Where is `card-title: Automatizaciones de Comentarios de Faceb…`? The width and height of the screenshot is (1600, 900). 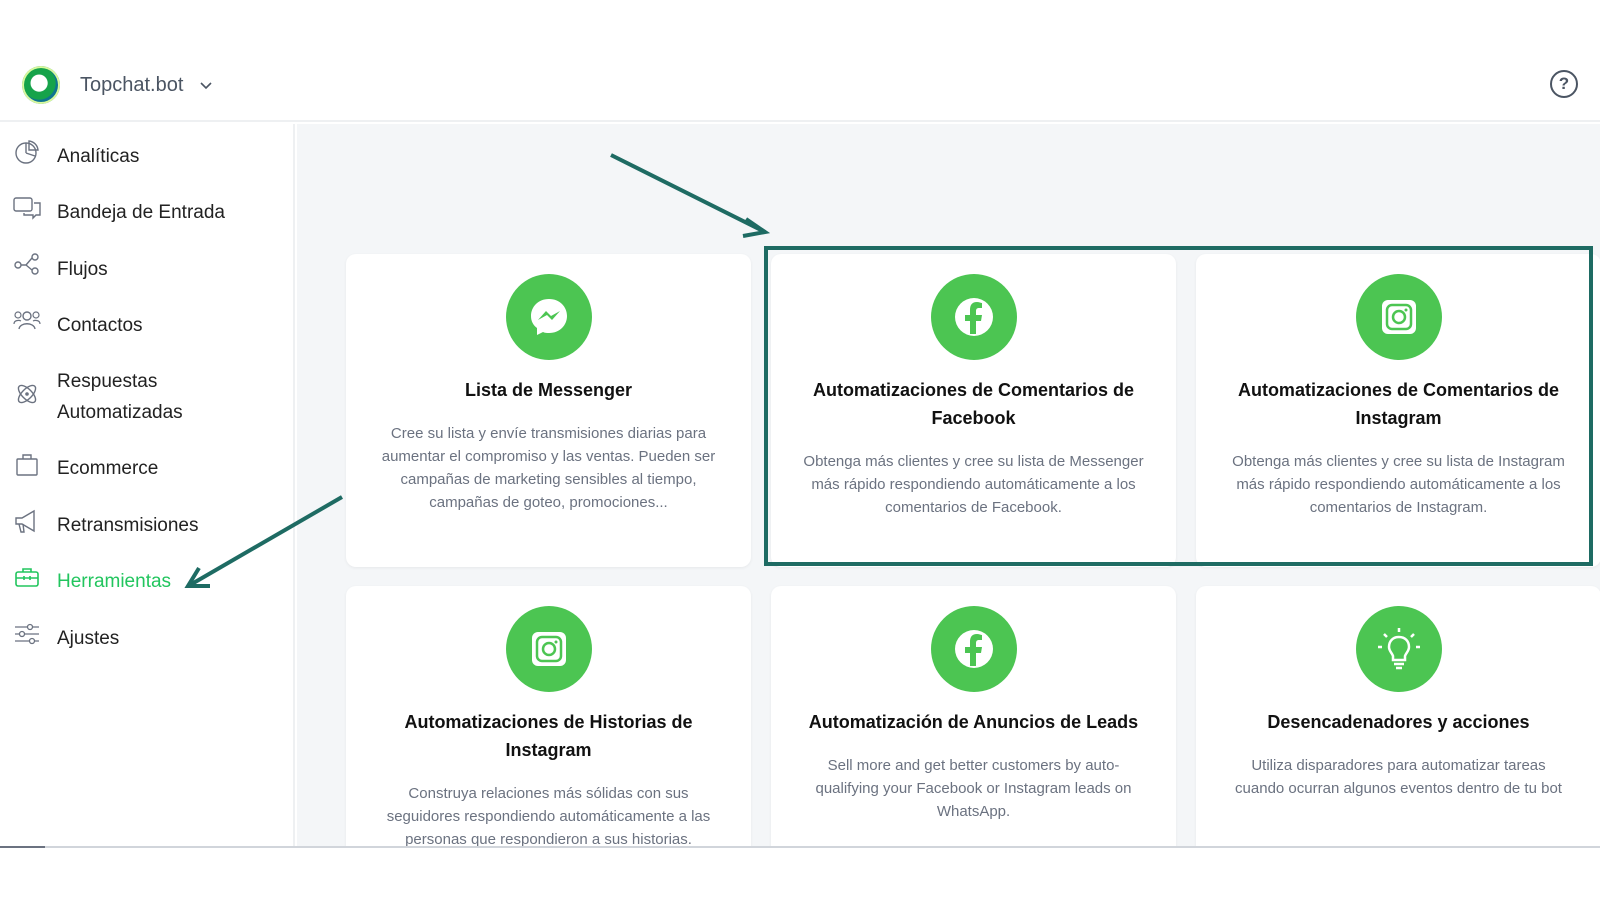 card-title: Automatizaciones de Comentarios de Faceb… is located at coordinates (973, 404).